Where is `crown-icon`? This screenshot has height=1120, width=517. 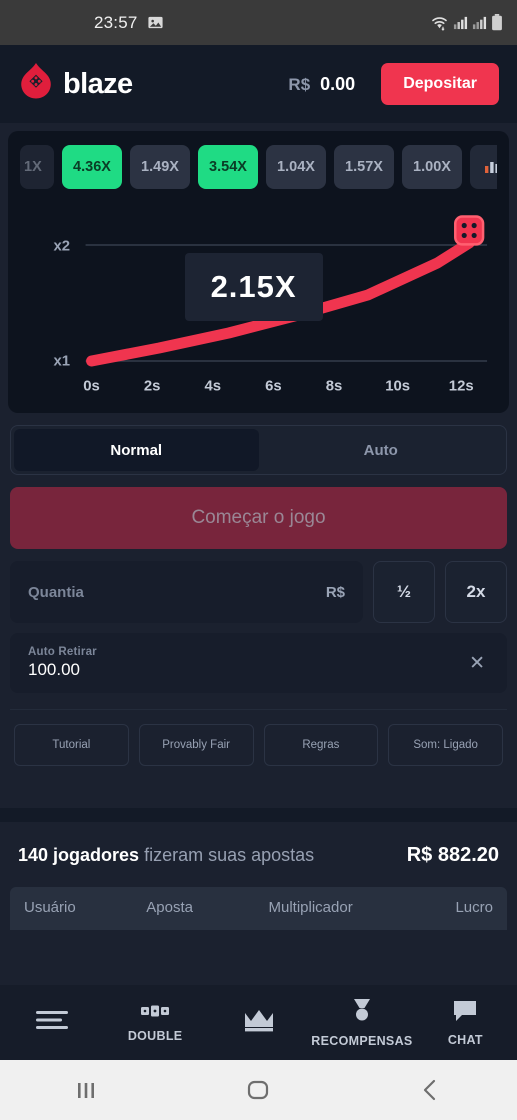
crown-icon is located at coordinates (259, 1022).